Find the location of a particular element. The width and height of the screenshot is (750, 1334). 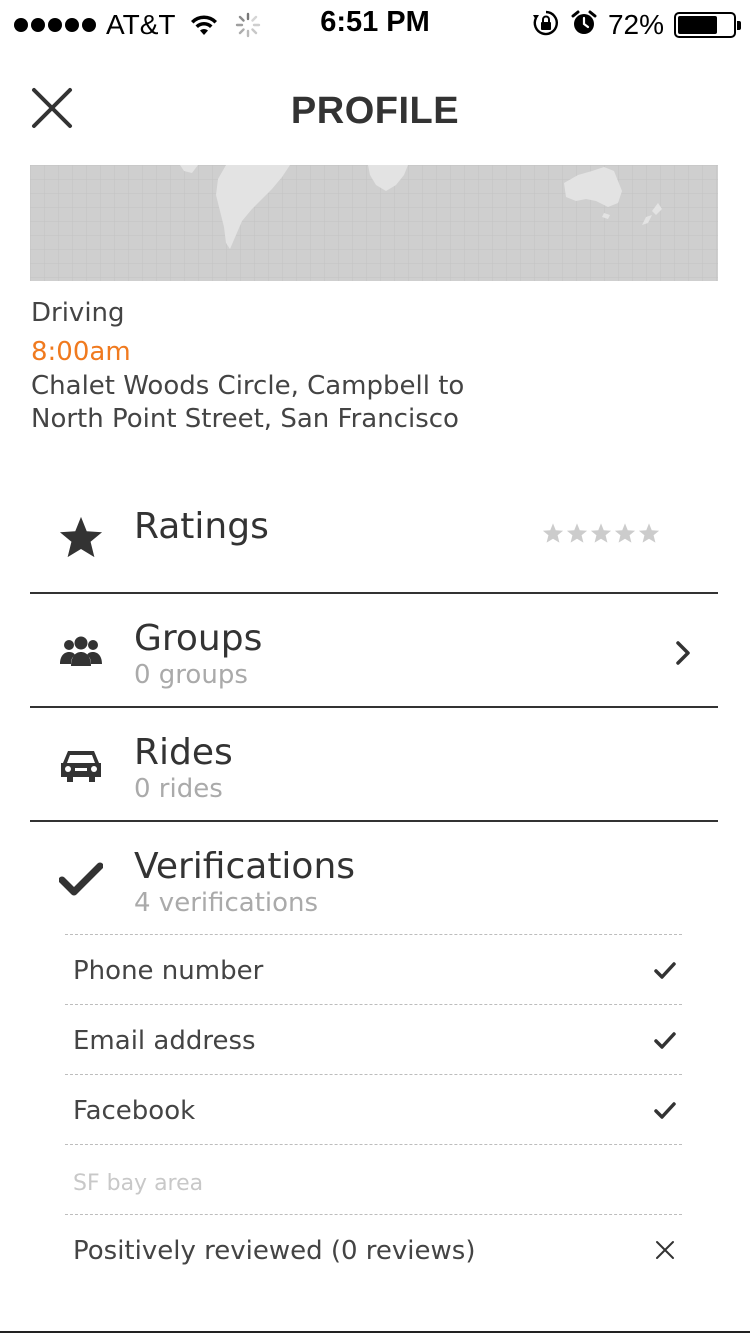

battery-level-fill is located at coordinates (697, 25).